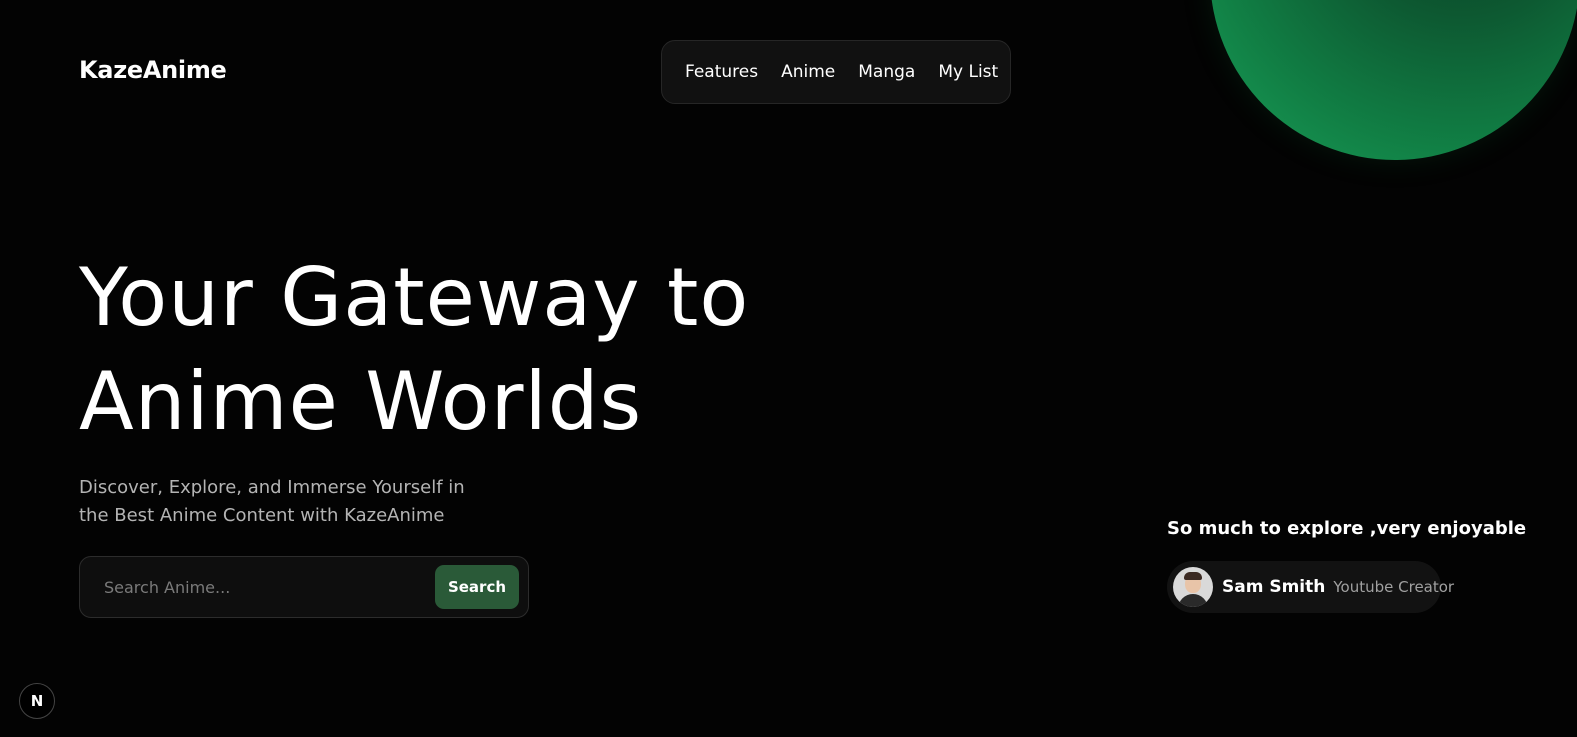 This screenshot has height=737, width=1577. I want to click on testimonial-author-role: Youtube Creator, so click(1394, 587).